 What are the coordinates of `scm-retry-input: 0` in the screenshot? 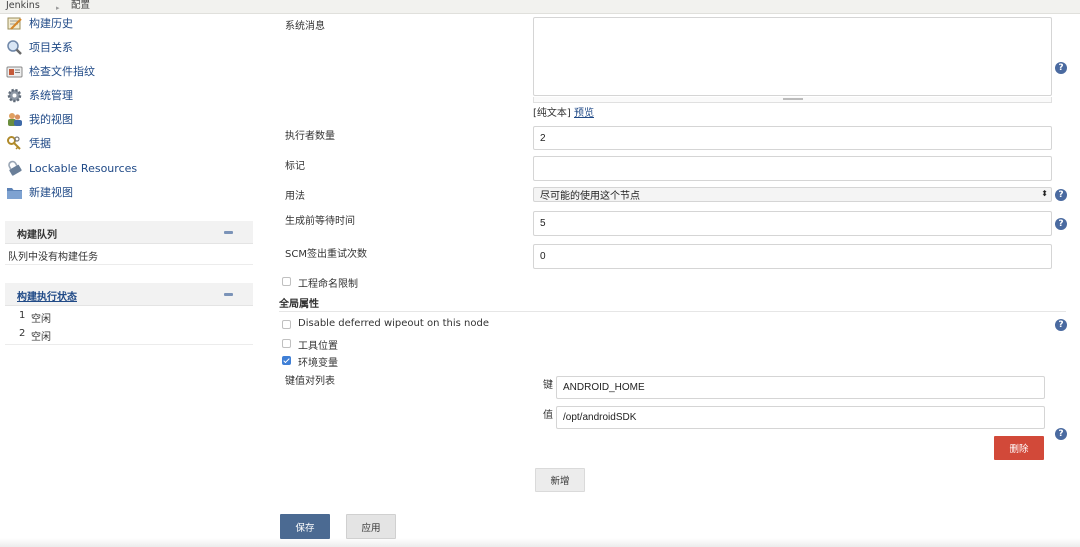 It's located at (792, 256).